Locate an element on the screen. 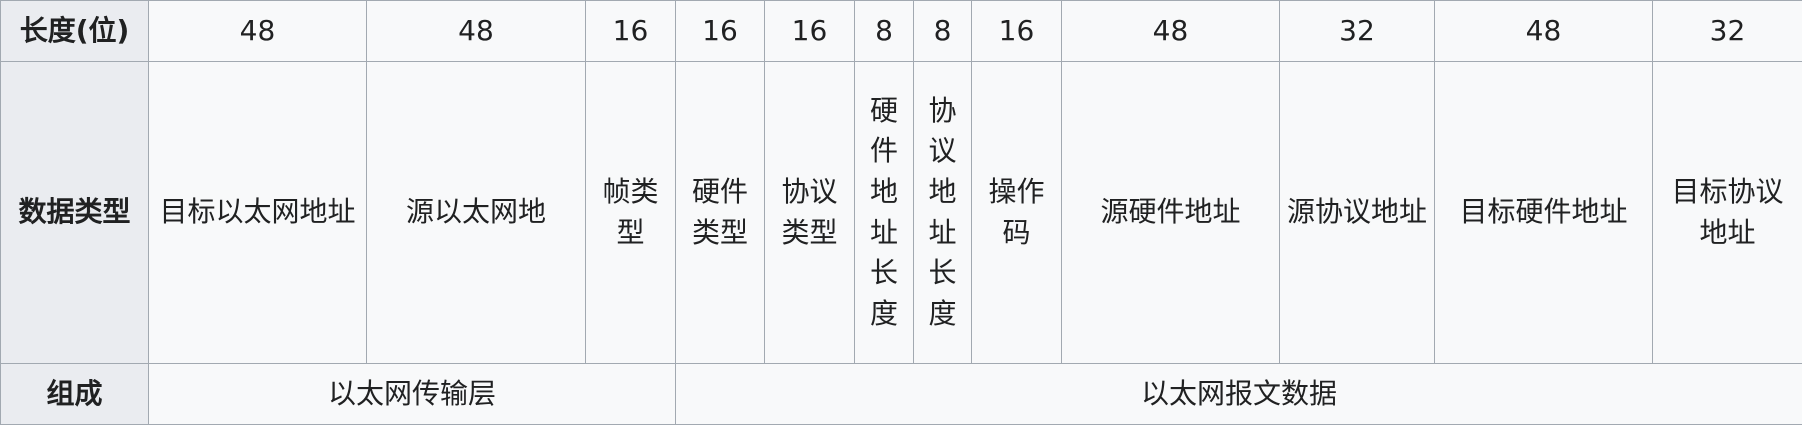  composition-ethernet-payload: 以太网报文数据 is located at coordinates (1239, 394).